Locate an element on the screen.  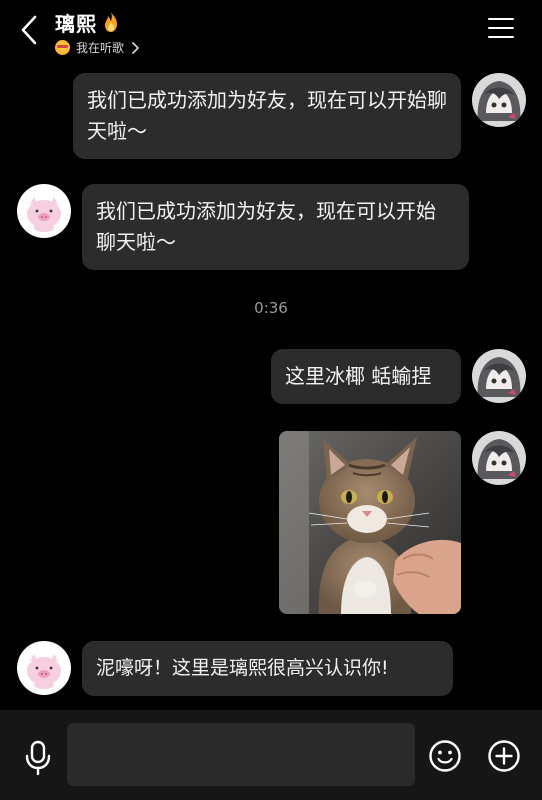
status-text: 我在听歌 is located at coordinates (100, 48).